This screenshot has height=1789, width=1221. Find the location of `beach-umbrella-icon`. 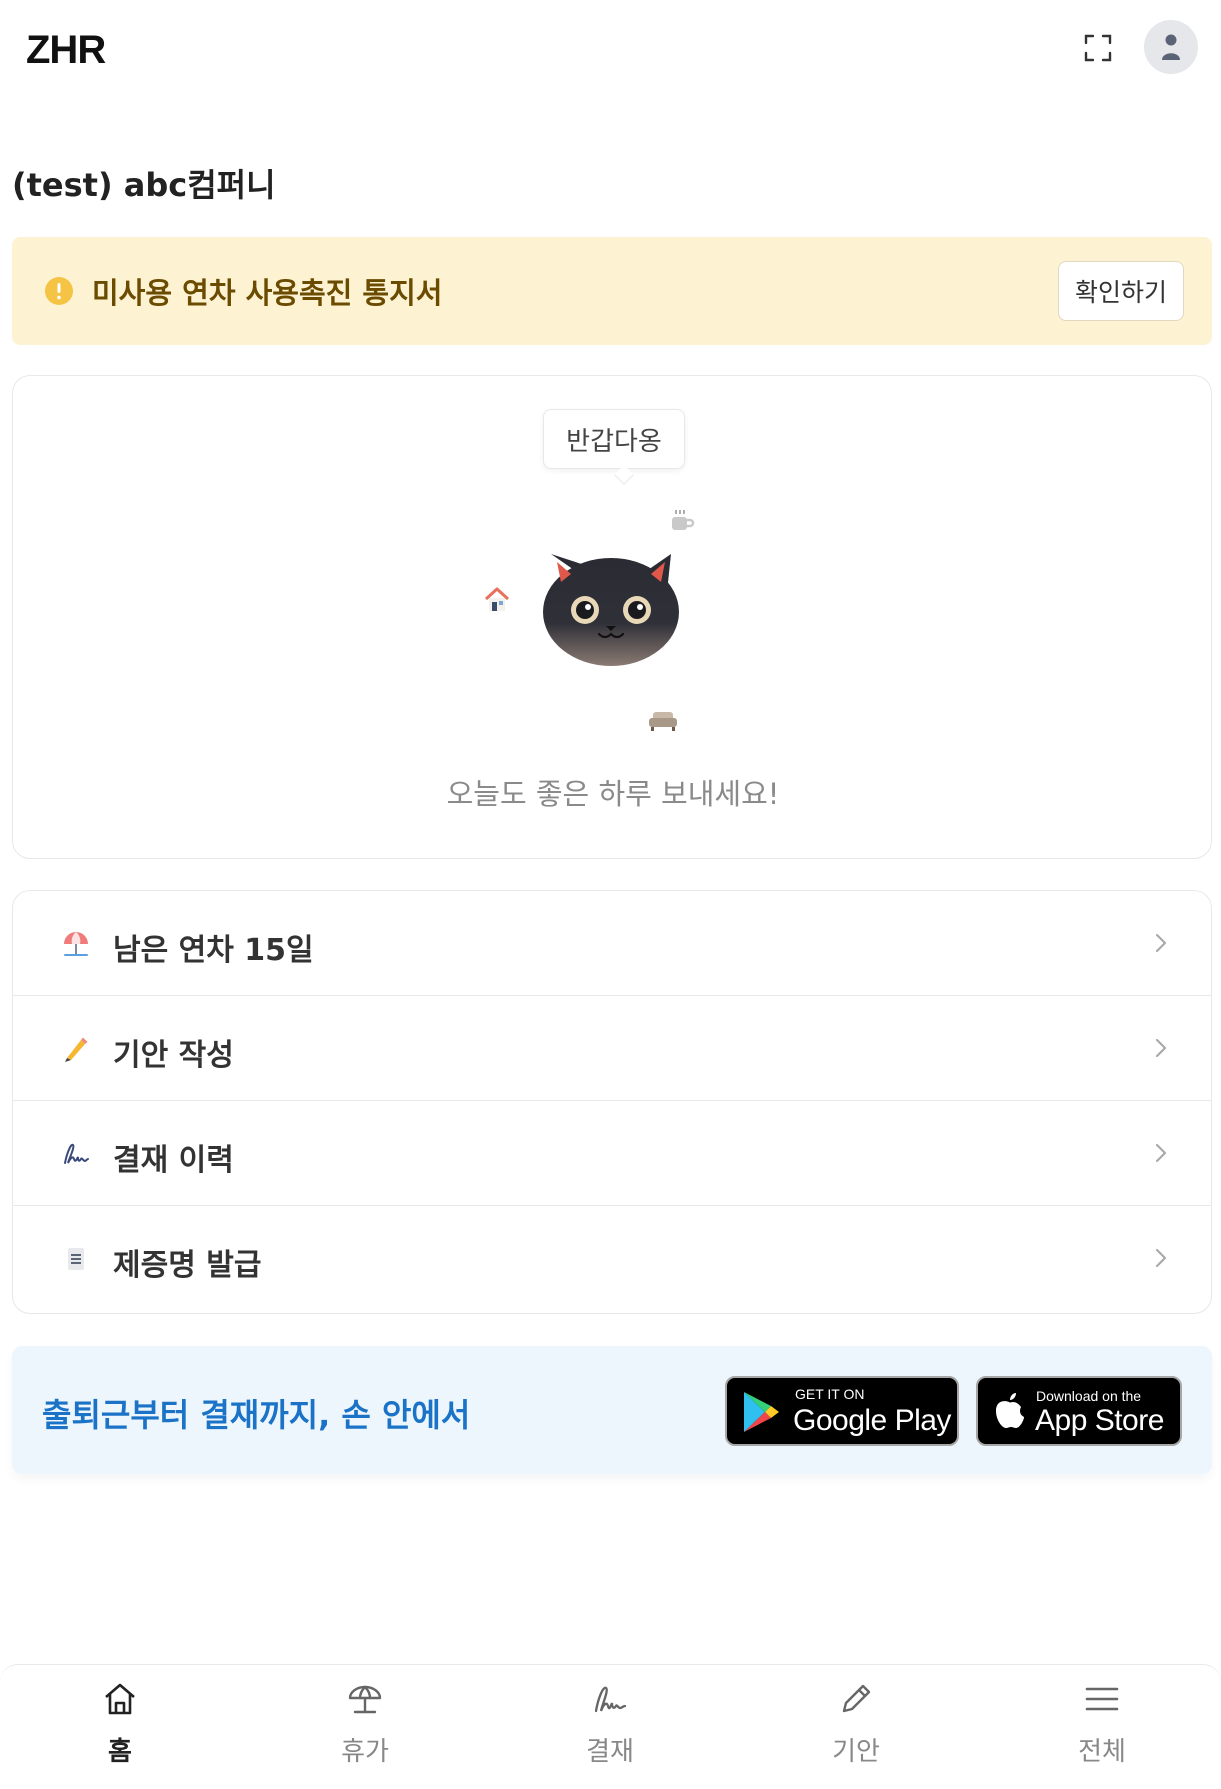

beach-umbrella-icon is located at coordinates (76, 944).